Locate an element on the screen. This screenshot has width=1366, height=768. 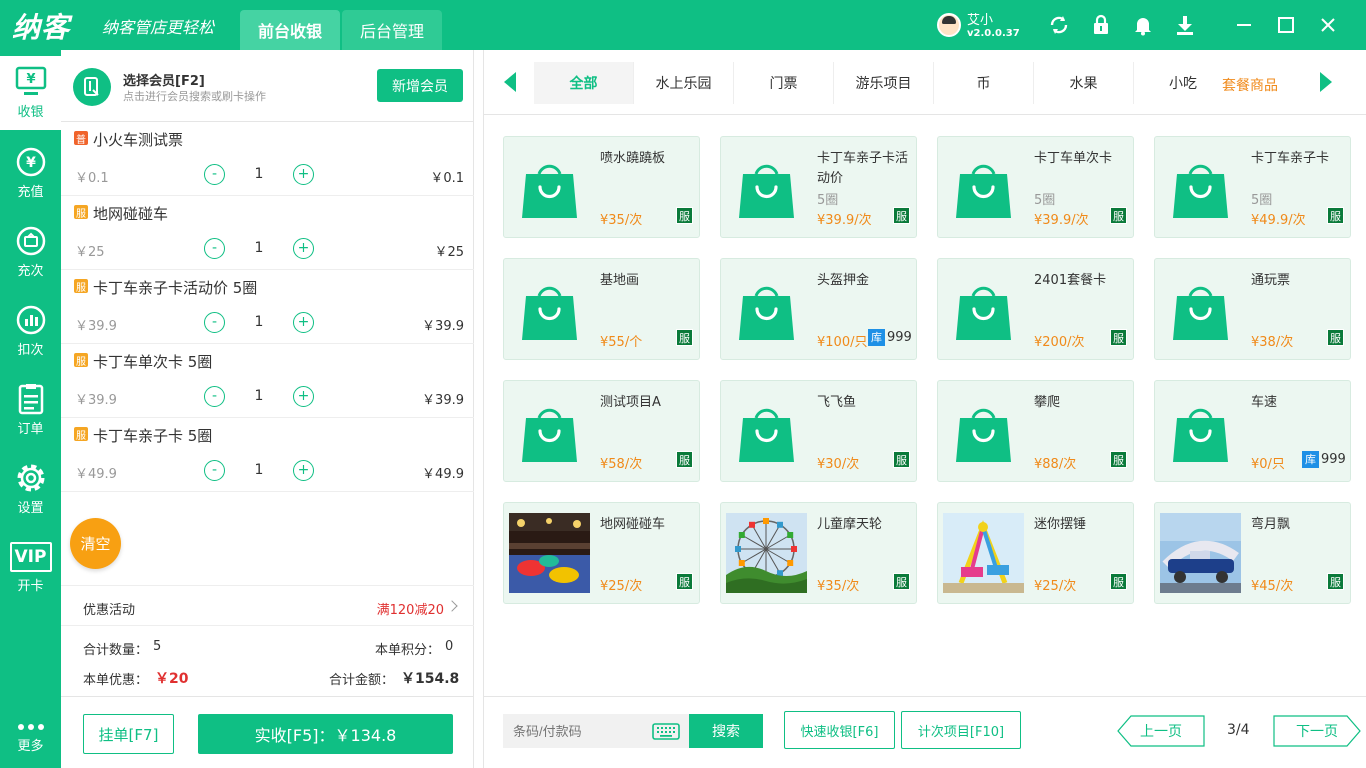
pay-button: 实收[F5]：￥134.8 is located at coordinates (325, 734).